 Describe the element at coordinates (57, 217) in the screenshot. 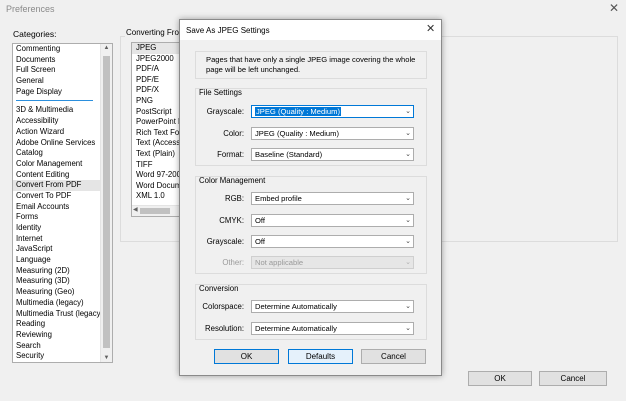

I see `category-item: Forms` at that location.